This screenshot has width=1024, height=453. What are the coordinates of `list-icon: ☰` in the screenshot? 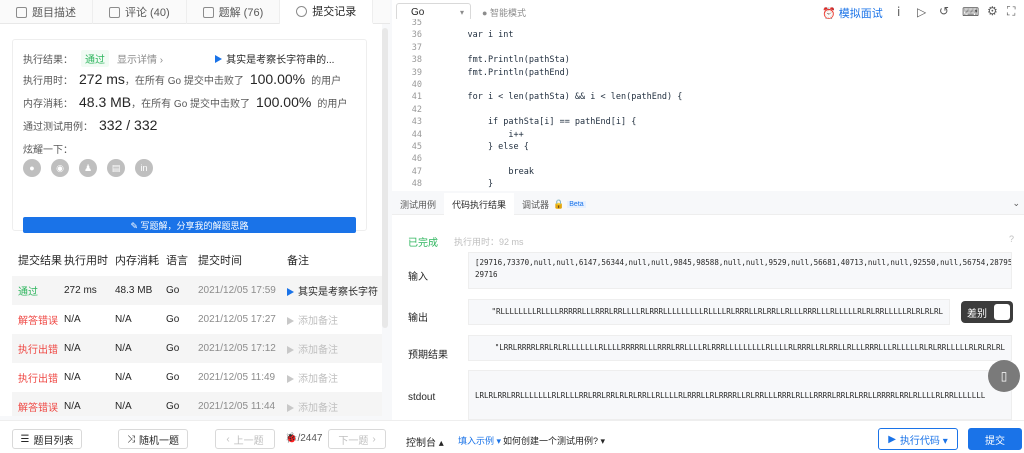 It's located at (25, 439).